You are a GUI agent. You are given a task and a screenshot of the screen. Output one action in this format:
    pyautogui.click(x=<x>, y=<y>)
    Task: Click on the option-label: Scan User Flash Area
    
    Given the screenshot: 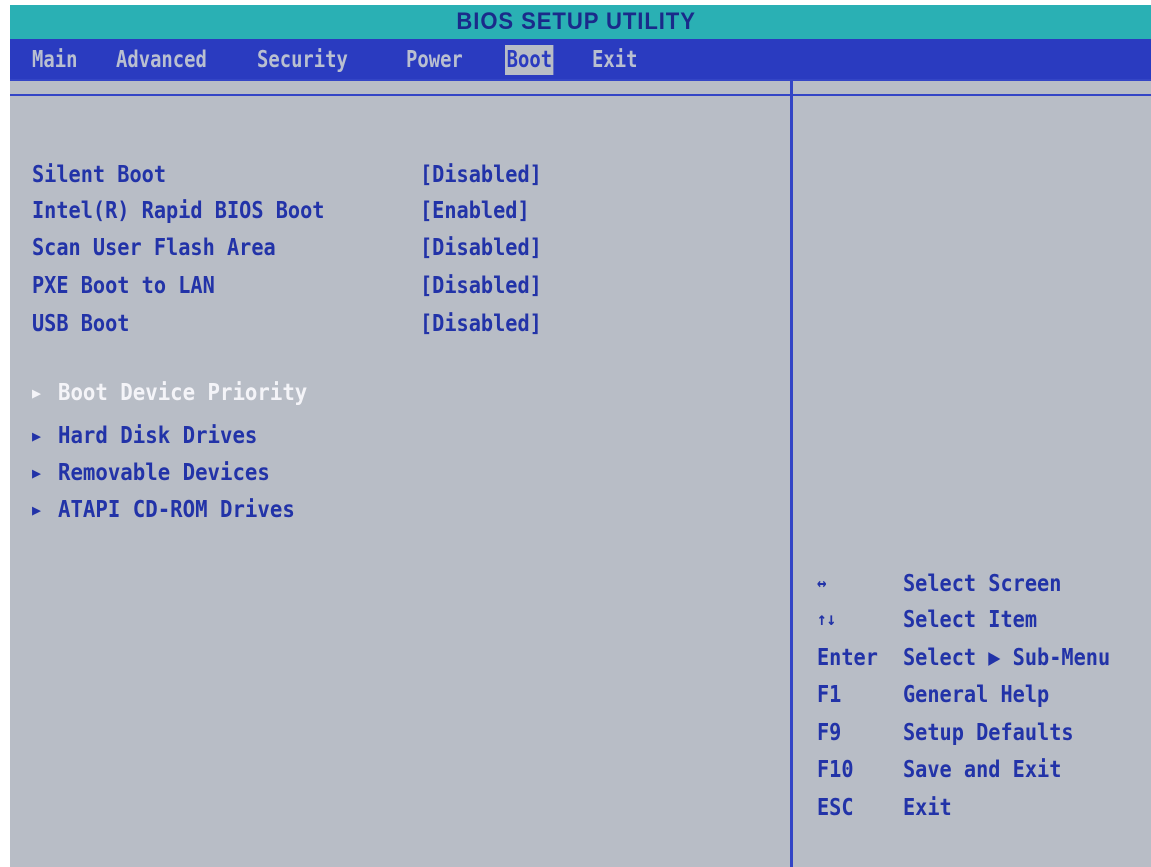 What is the action you would take?
    pyautogui.click(x=154, y=248)
    